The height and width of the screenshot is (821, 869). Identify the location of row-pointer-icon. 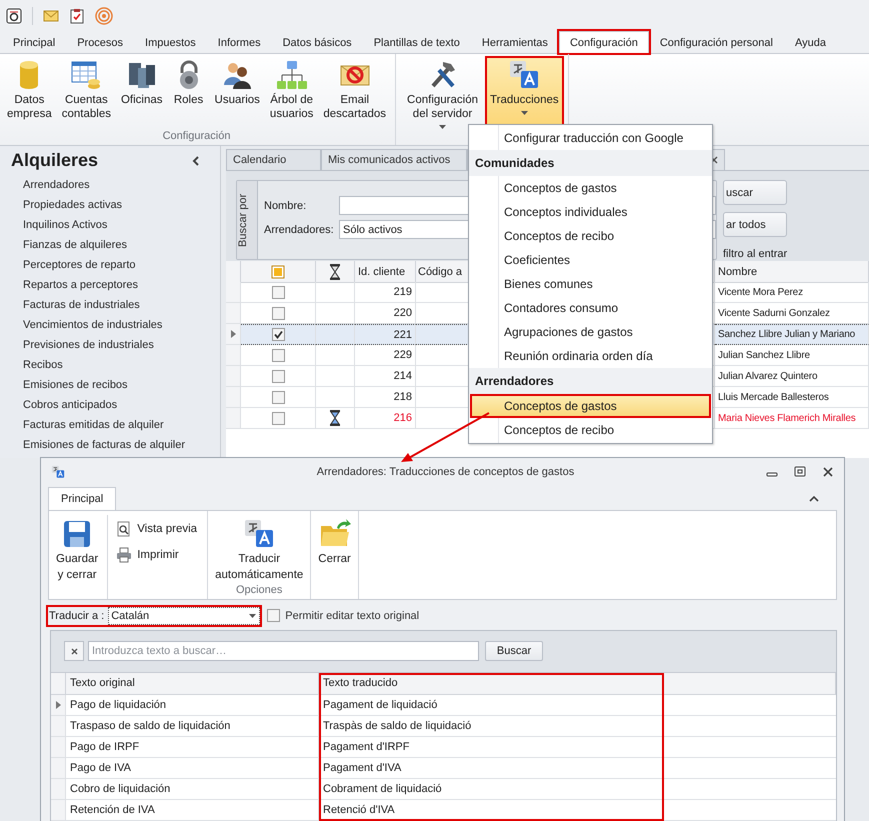
(58, 704).